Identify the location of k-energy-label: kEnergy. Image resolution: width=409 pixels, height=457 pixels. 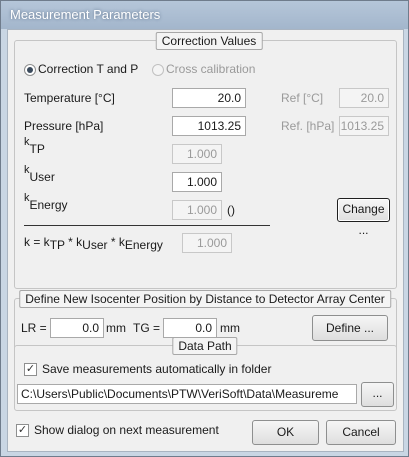
(46, 202).